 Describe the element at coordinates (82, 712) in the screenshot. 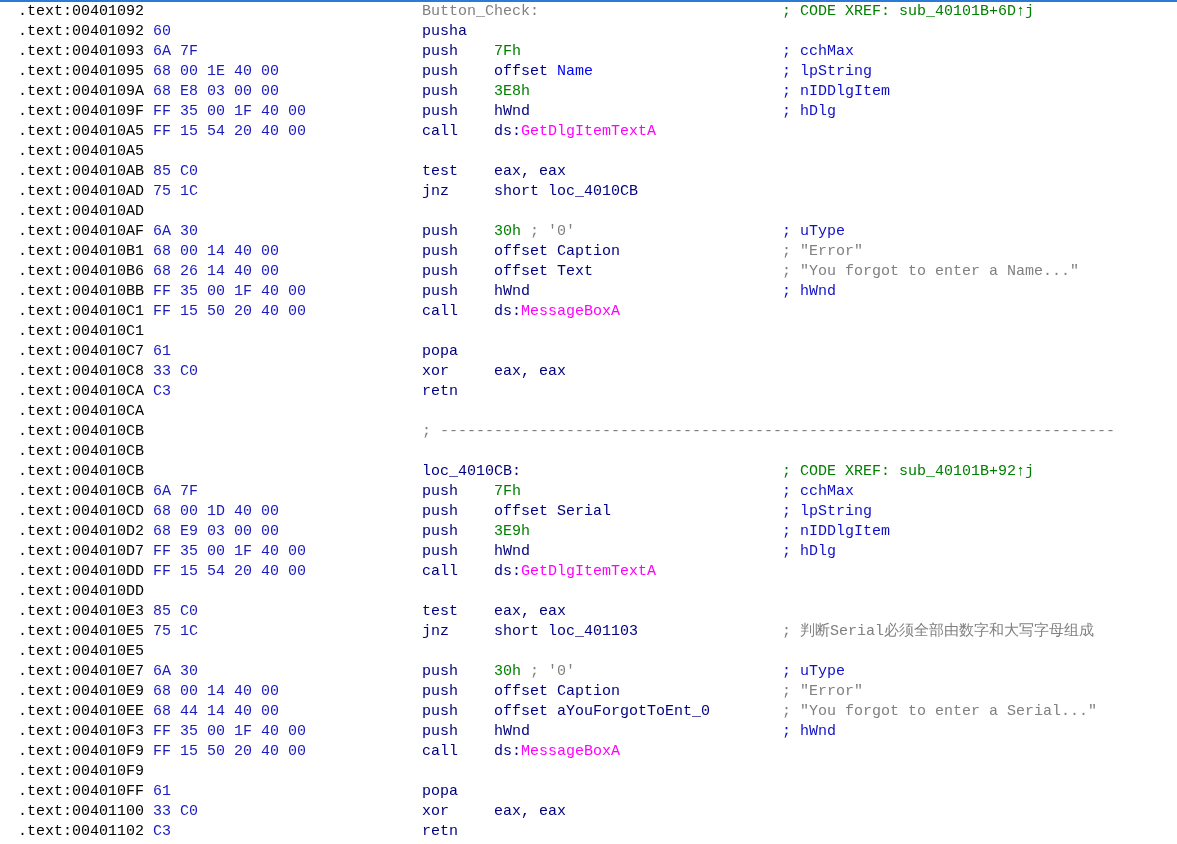

I see `address-text: .text:004010EE` at that location.